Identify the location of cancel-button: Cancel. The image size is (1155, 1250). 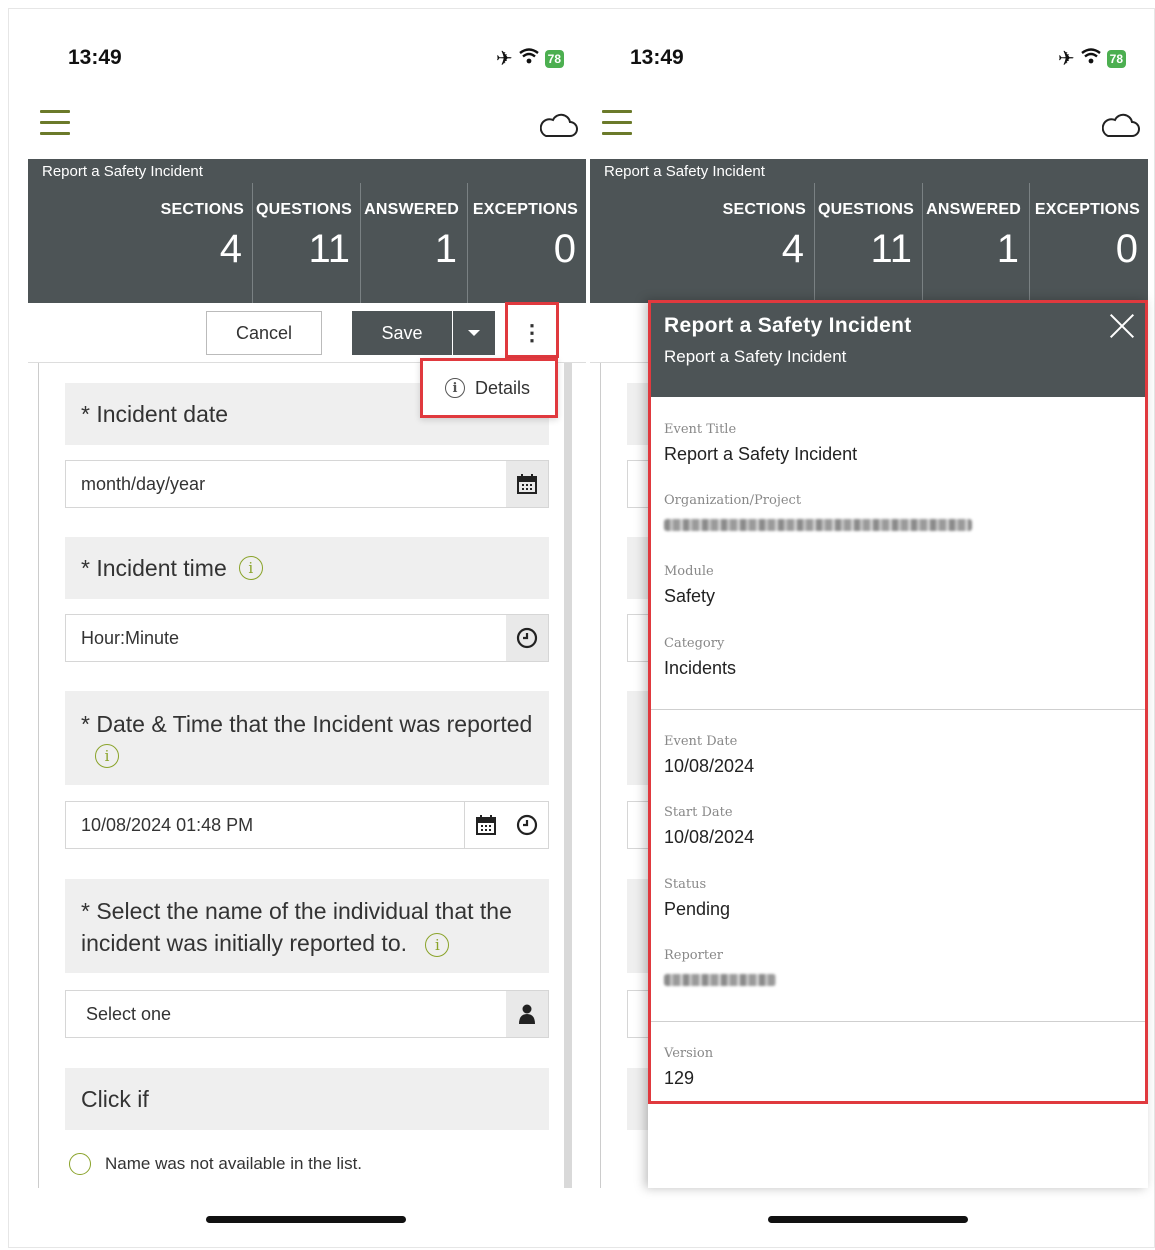
(264, 333).